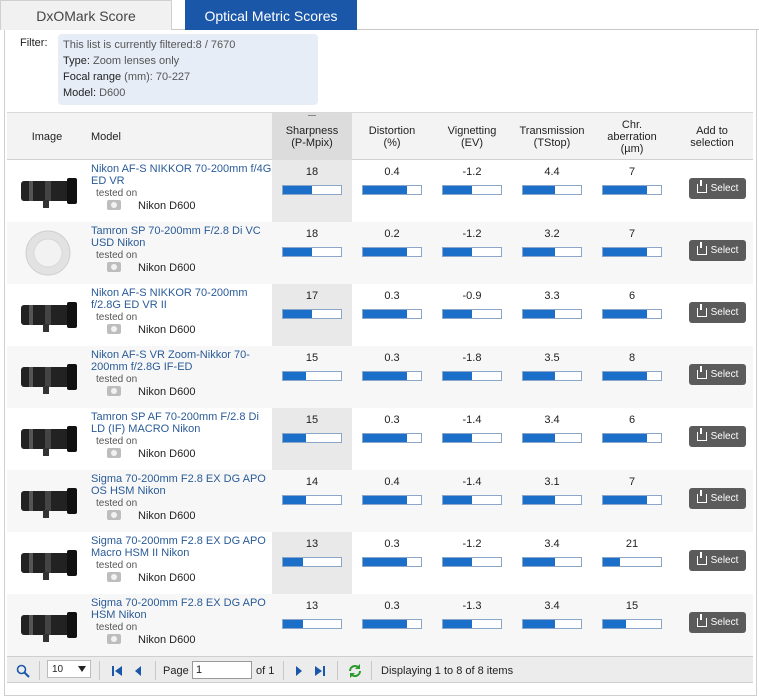 This screenshot has width=759, height=698. Describe the element at coordinates (136, 61) in the screenshot. I see `filter-type-value: Zoom lenses only` at that location.